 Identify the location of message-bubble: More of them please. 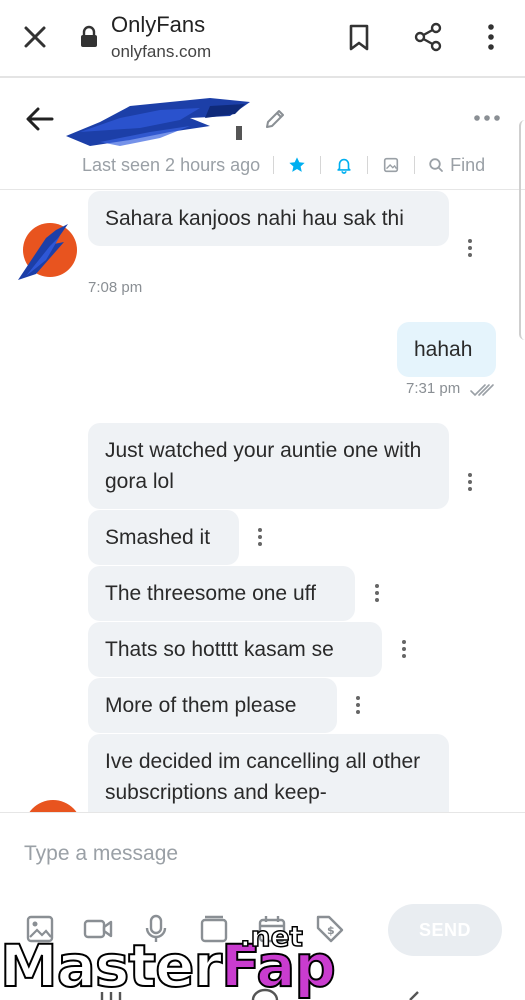
(212, 705).